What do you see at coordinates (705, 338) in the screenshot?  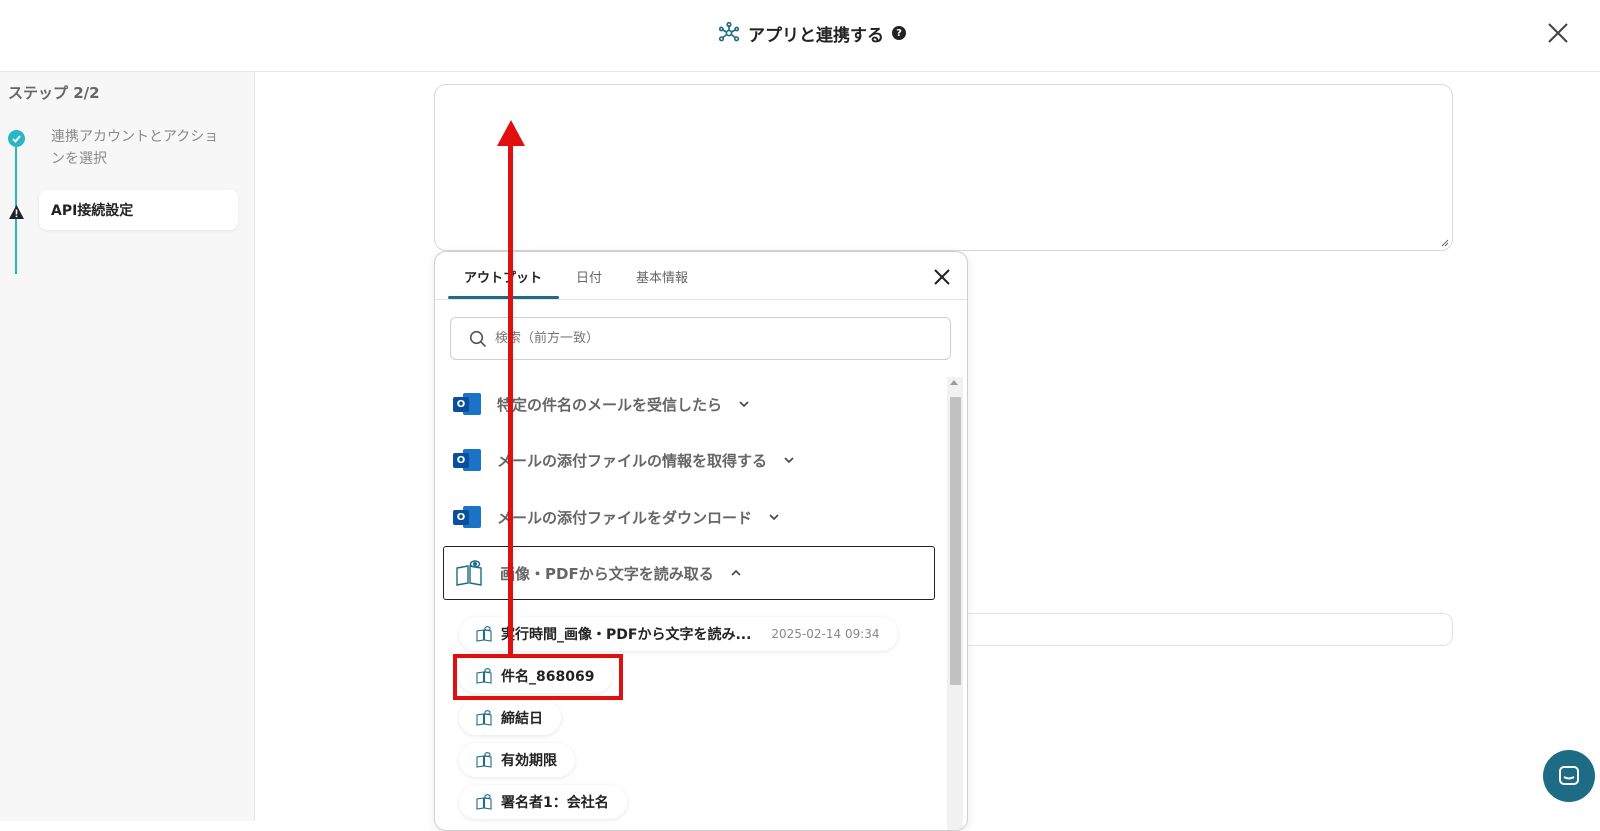 I see `search-input` at bounding box center [705, 338].